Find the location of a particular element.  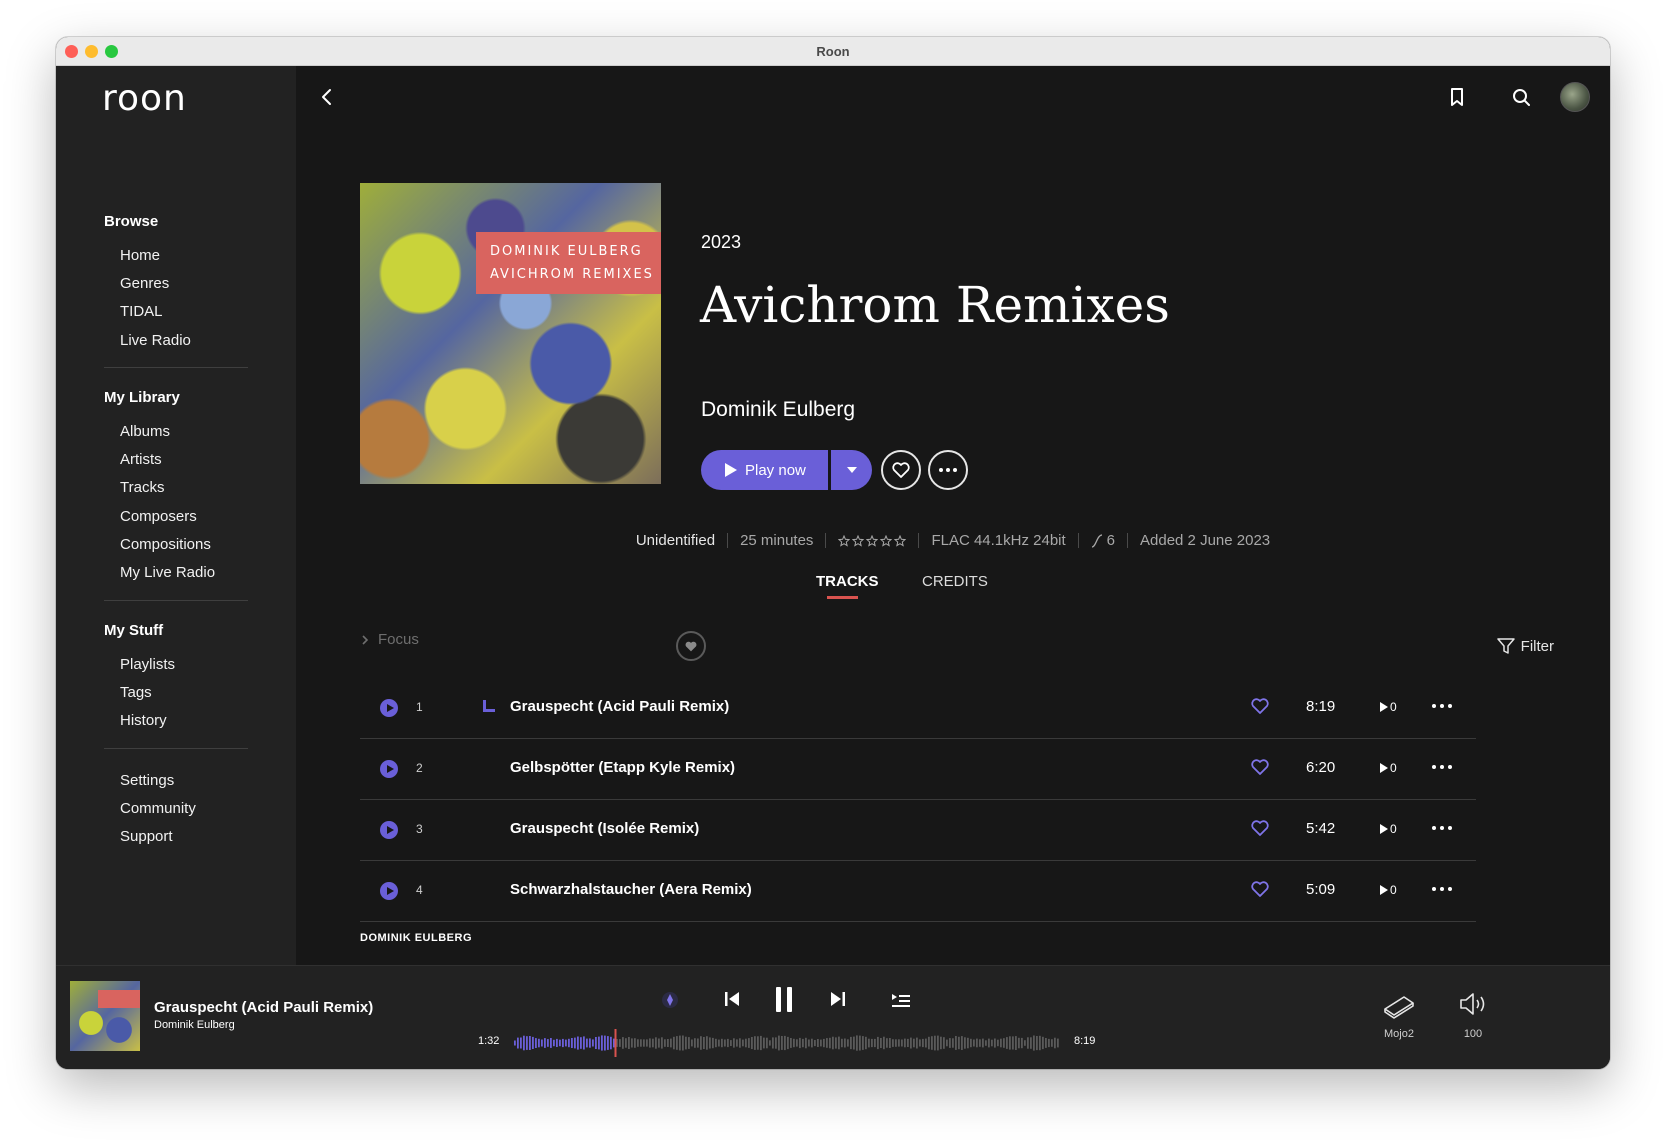

rating-stars is located at coordinates (872, 540).